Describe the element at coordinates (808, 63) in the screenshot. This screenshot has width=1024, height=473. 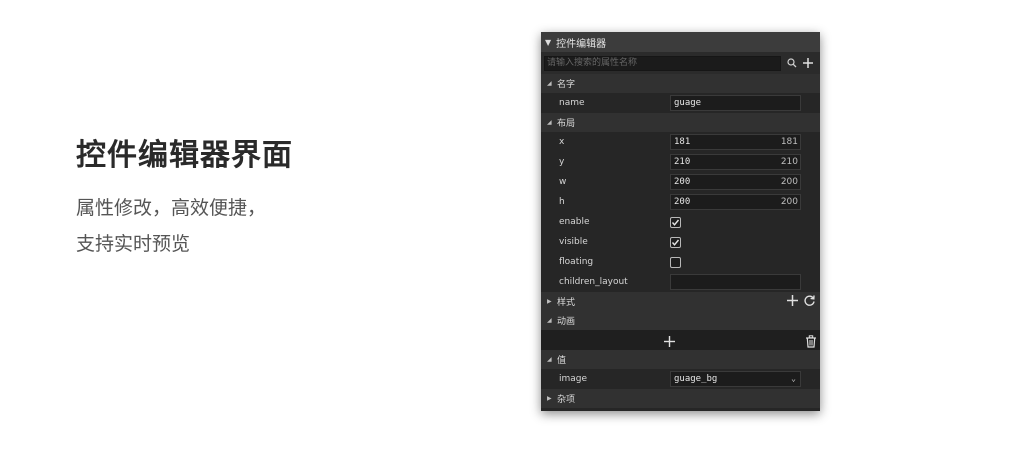
I see `add-property-icon` at that location.